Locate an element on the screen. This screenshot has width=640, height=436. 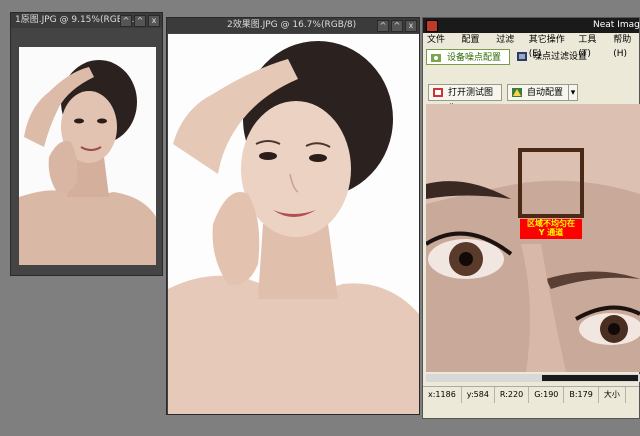
status-r: R:220 is located at coordinates (512, 395).